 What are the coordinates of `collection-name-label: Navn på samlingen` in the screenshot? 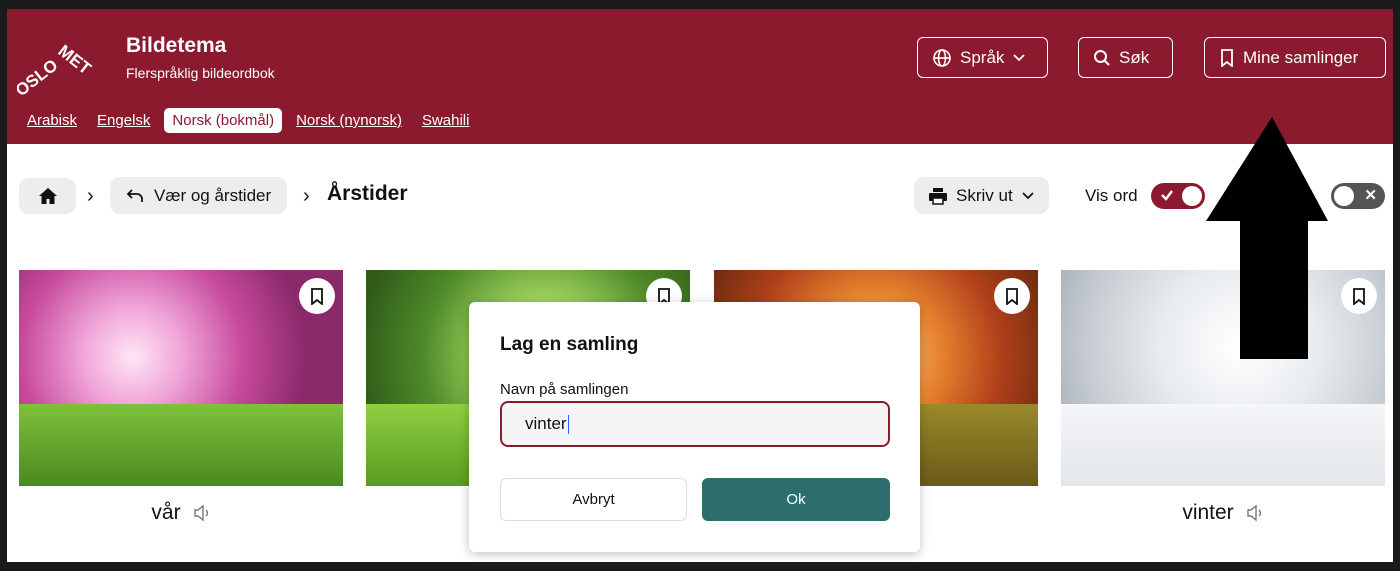 It's located at (564, 389).